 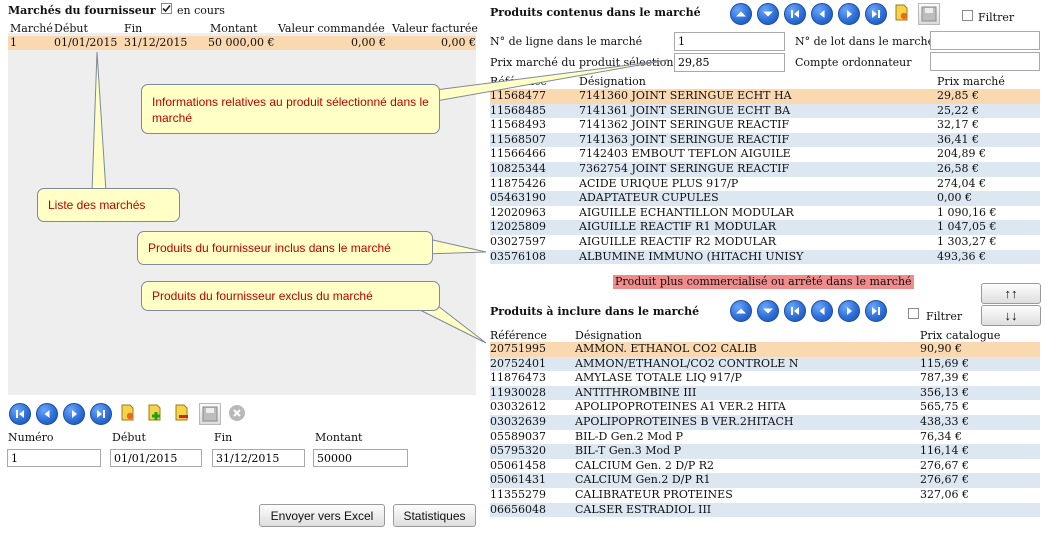 What do you see at coordinates (765, 378) in the screenshot?
I see `table-row: 11876473 AMYLASE TOTALE LIQ 917/P 787,39 €` at bounding box center [765, 378].